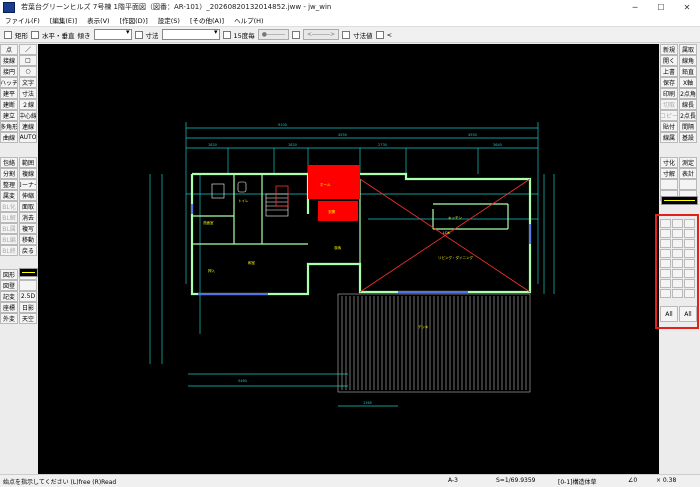 Image resolution: width=700 pixels, height=487 pixels. Describe the element at coordinates (28, 104) in the screenshot. I see `left-tool-5-1: ２線` at that location.